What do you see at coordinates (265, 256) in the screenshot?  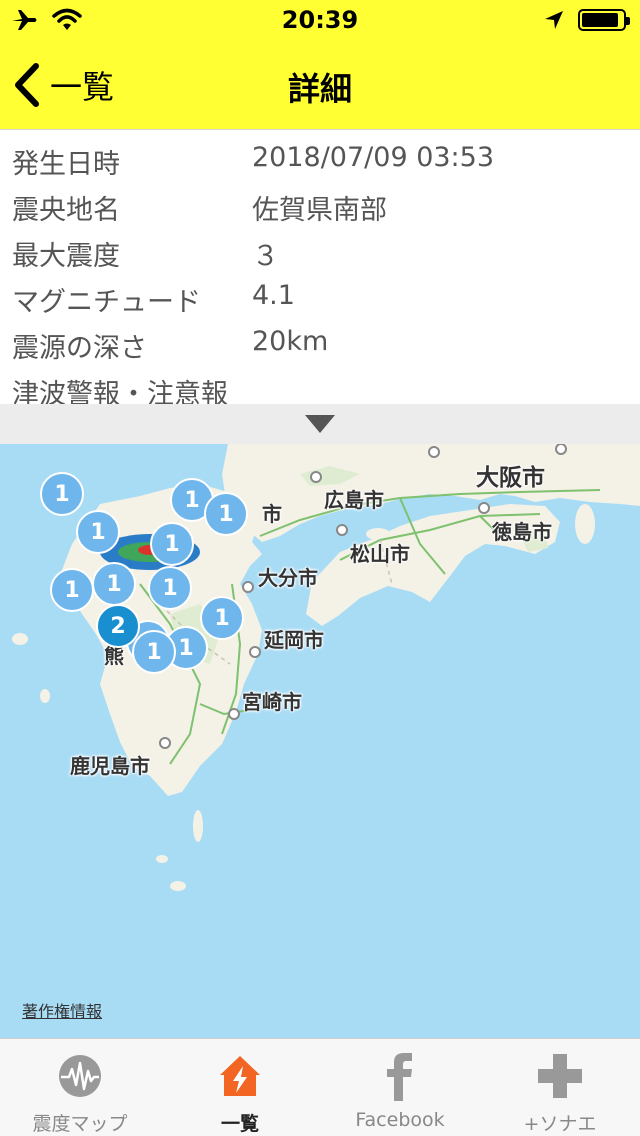 I see `detail-value: ３` at bounding box center [265, 256].